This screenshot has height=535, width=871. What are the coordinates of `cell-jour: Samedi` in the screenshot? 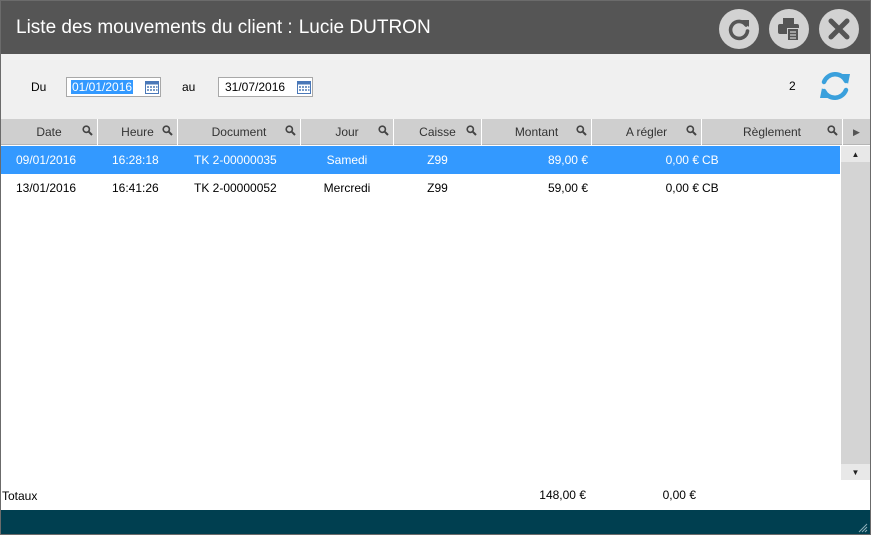 It's located at (347, 160).